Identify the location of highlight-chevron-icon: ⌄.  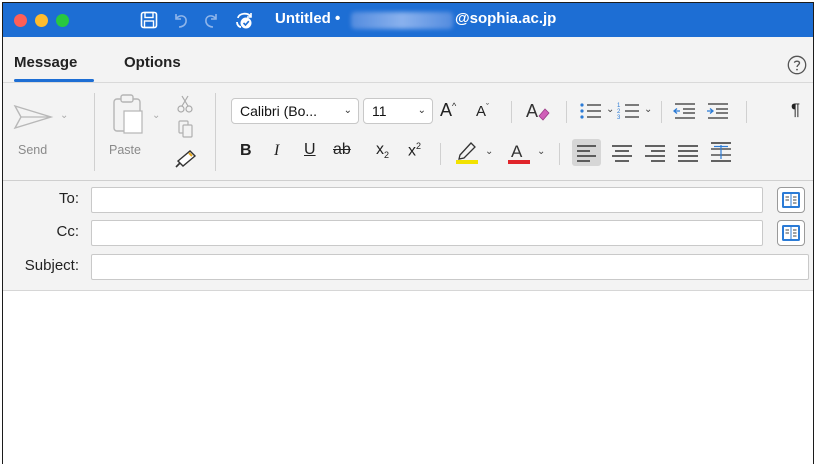
(489, 151).